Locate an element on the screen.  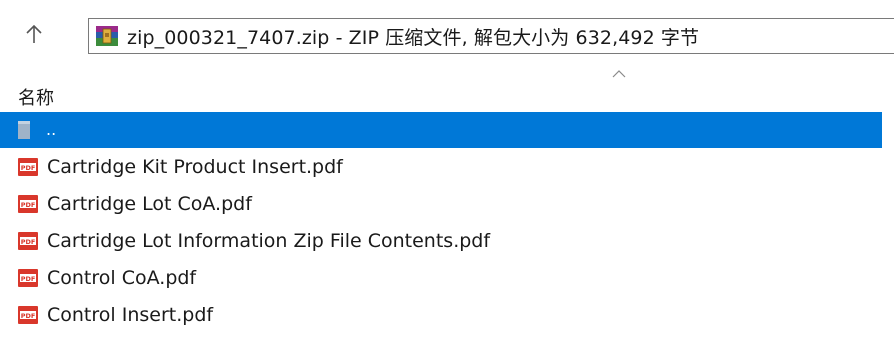
up-folder-button is located at coordinates (34, 34).